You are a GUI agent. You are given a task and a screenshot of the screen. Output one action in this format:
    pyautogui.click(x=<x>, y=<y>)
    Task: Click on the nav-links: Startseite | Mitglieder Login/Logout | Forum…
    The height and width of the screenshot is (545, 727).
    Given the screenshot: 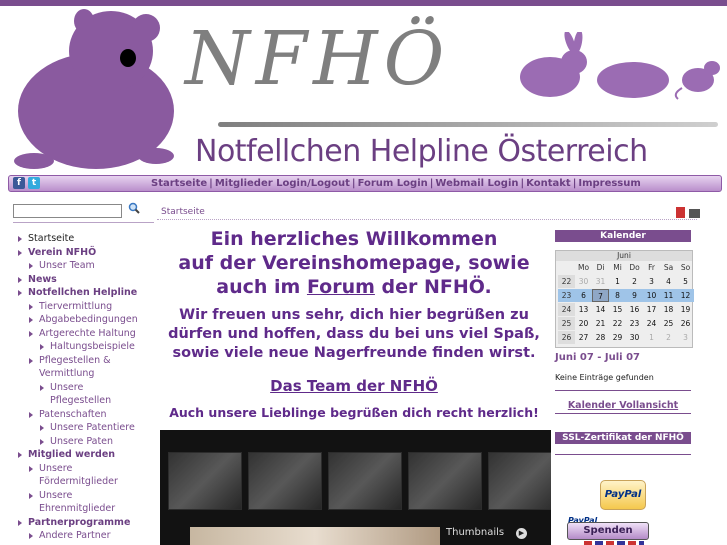 What is the action you would take?
    pyautogui.click(x=396, y=183)
    